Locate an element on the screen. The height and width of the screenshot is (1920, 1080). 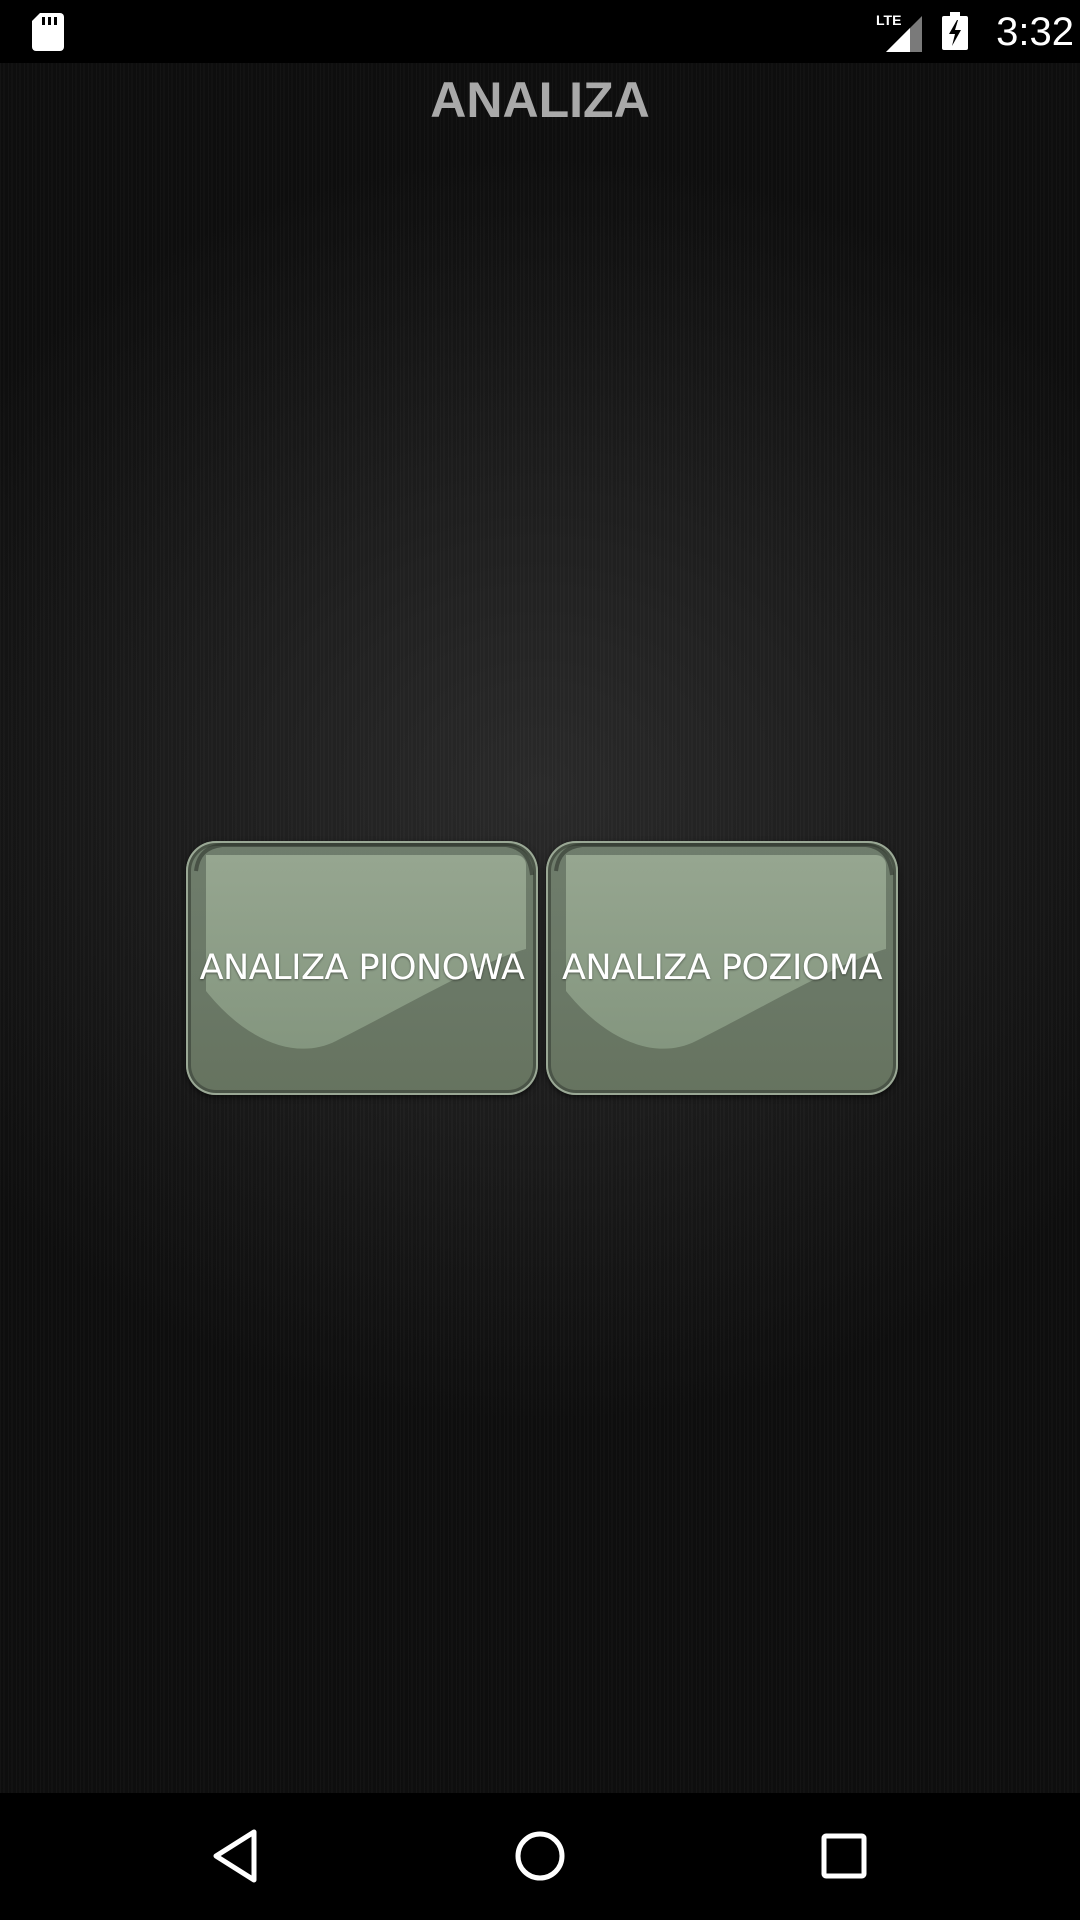
horizontal-analysis-label: ANALIZA POZIOMA is located at coordinates (722, 968).